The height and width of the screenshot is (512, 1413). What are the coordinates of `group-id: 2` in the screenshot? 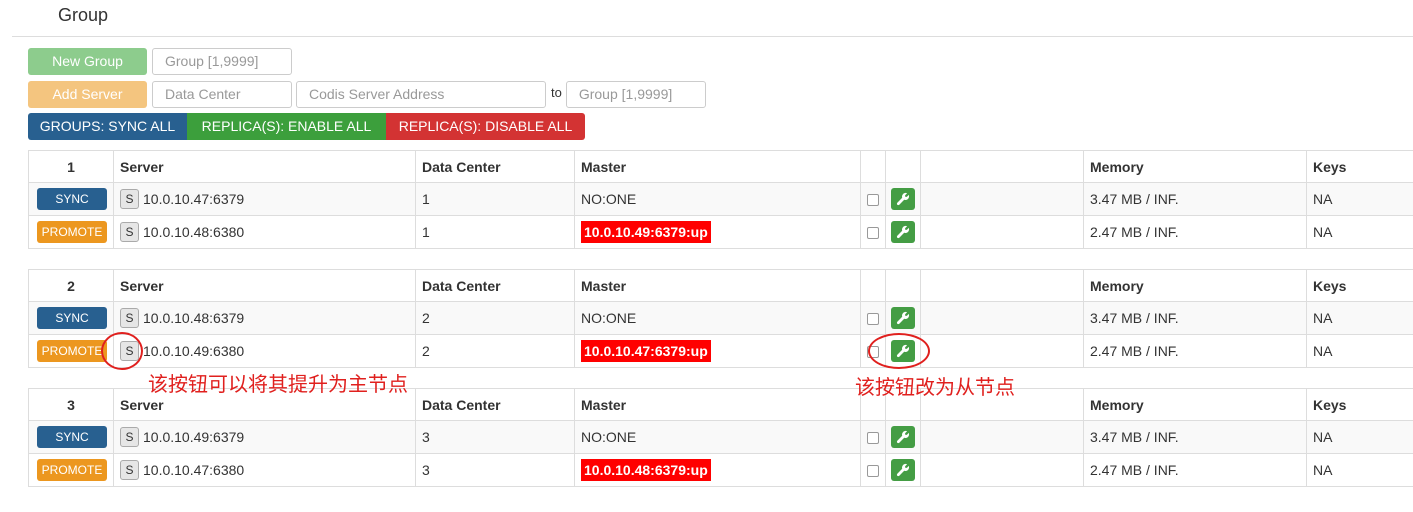 It's located at (71, 285).